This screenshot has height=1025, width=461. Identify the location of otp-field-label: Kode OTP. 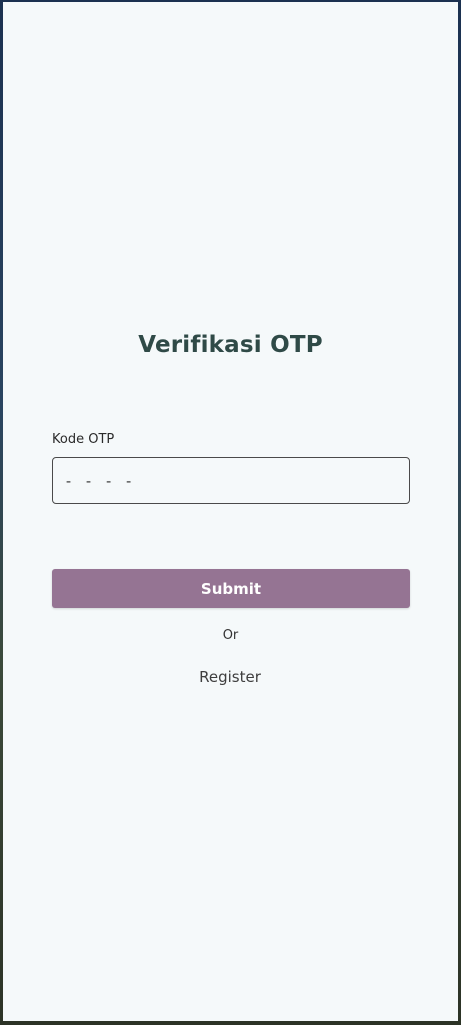
(83, 439).